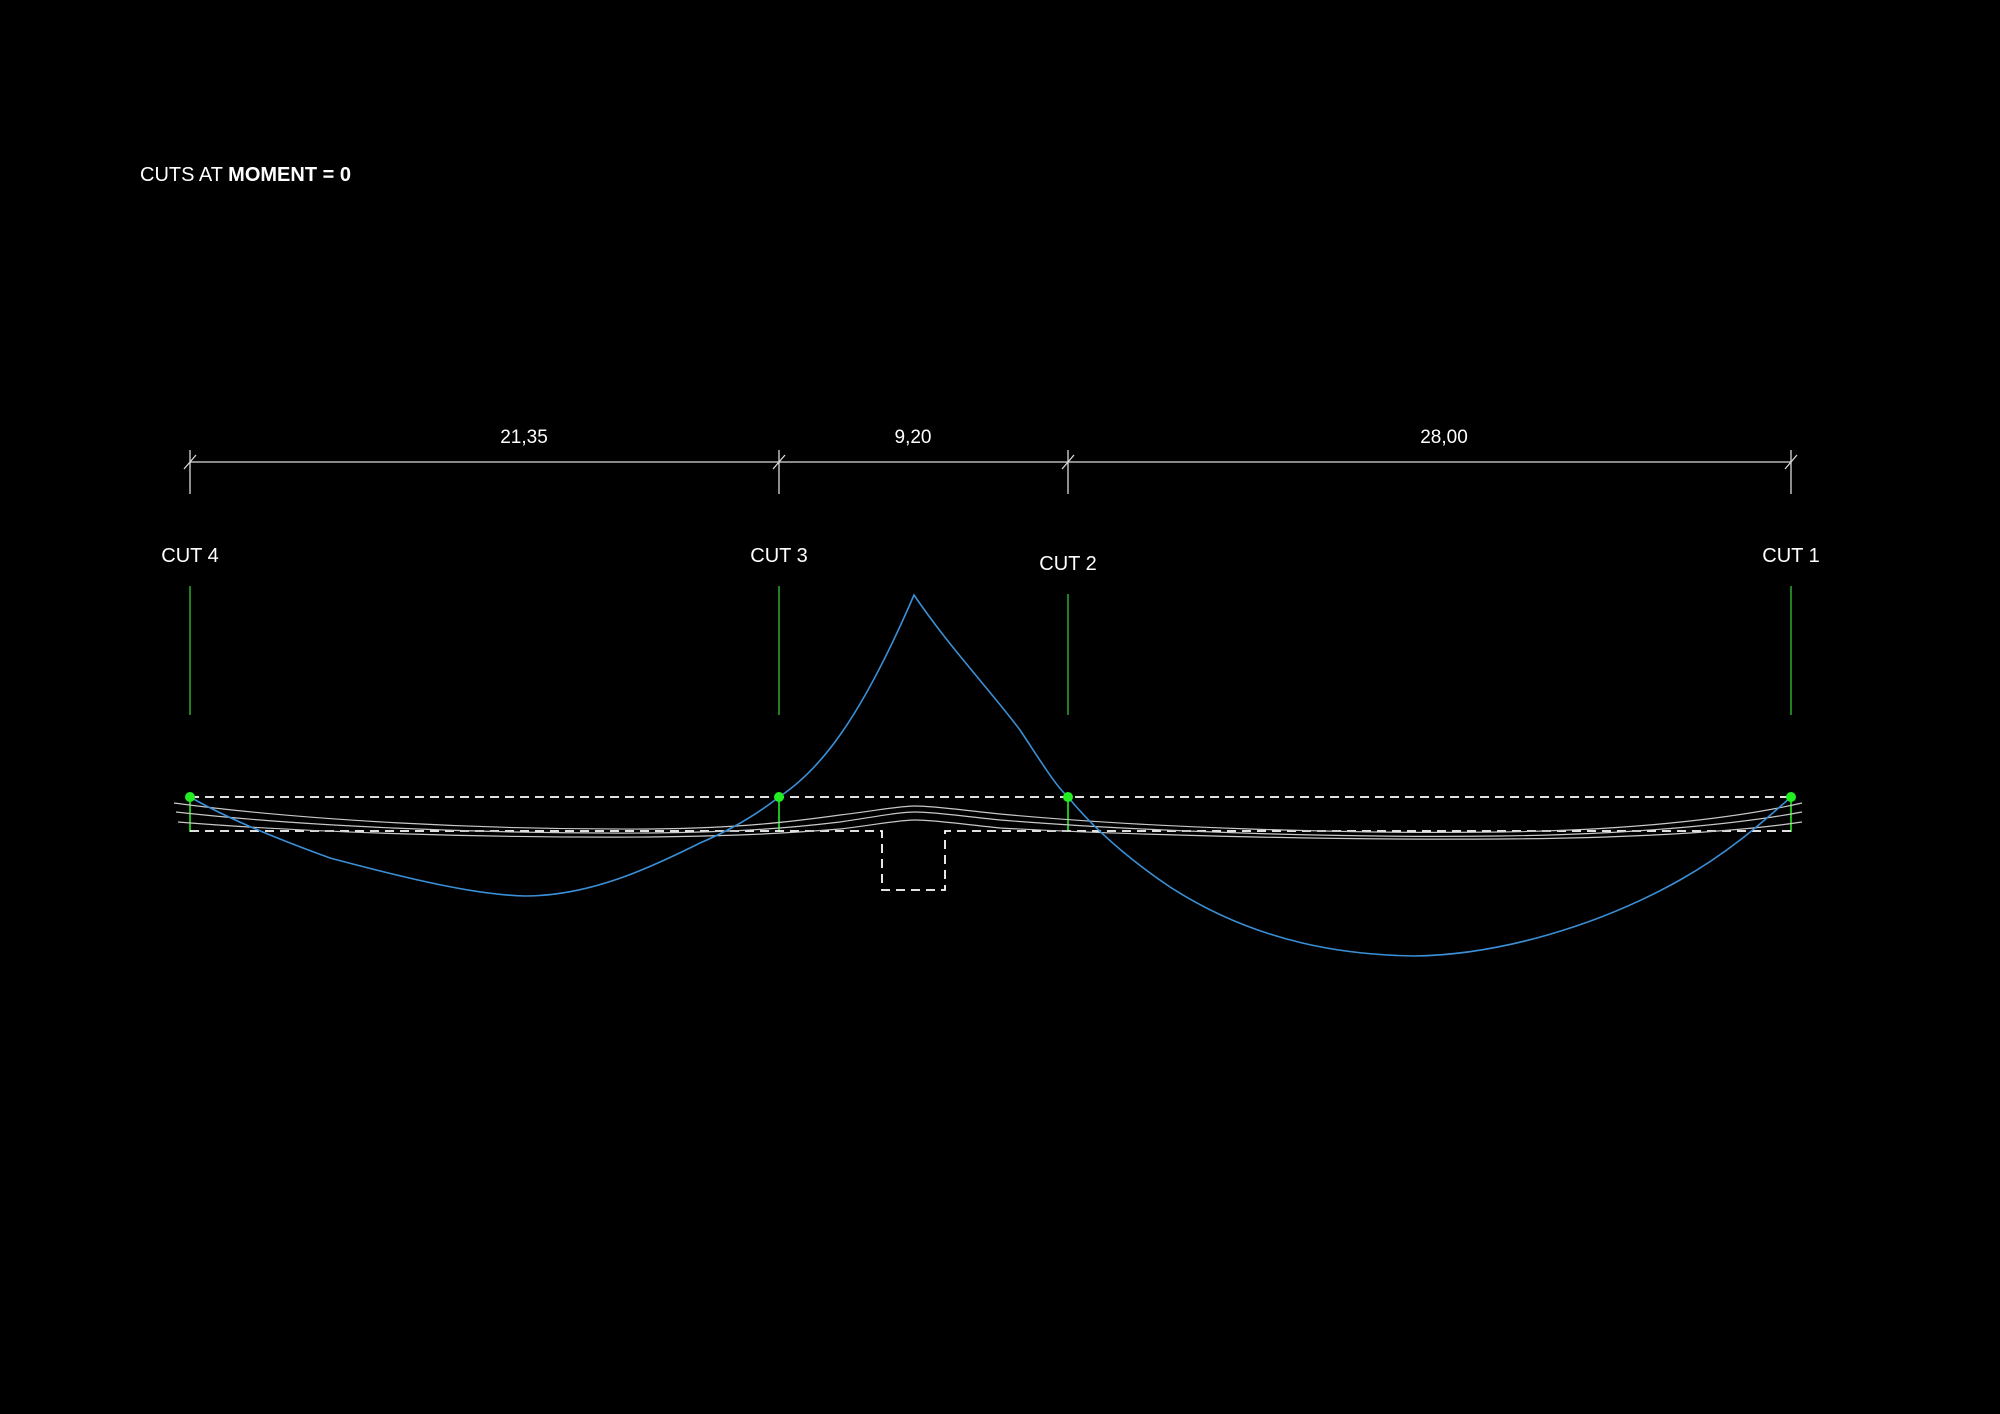  I want to click on title-emphasis: MOMENT = 0, so click(289, 175).